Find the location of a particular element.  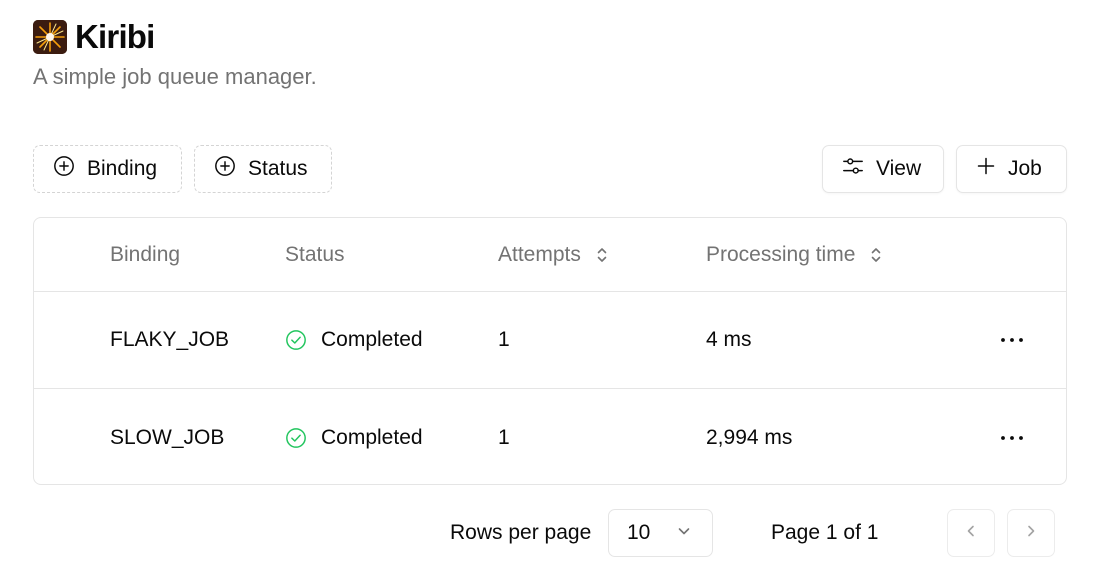

column-header-binding: Binding is located at coordinates (145, 254).